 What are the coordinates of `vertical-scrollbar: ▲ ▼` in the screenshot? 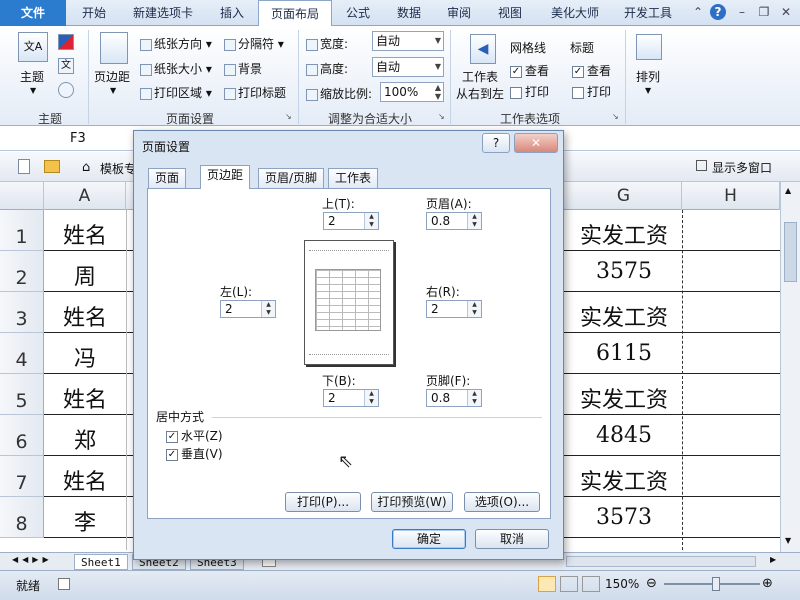 It's located at (790, 367).